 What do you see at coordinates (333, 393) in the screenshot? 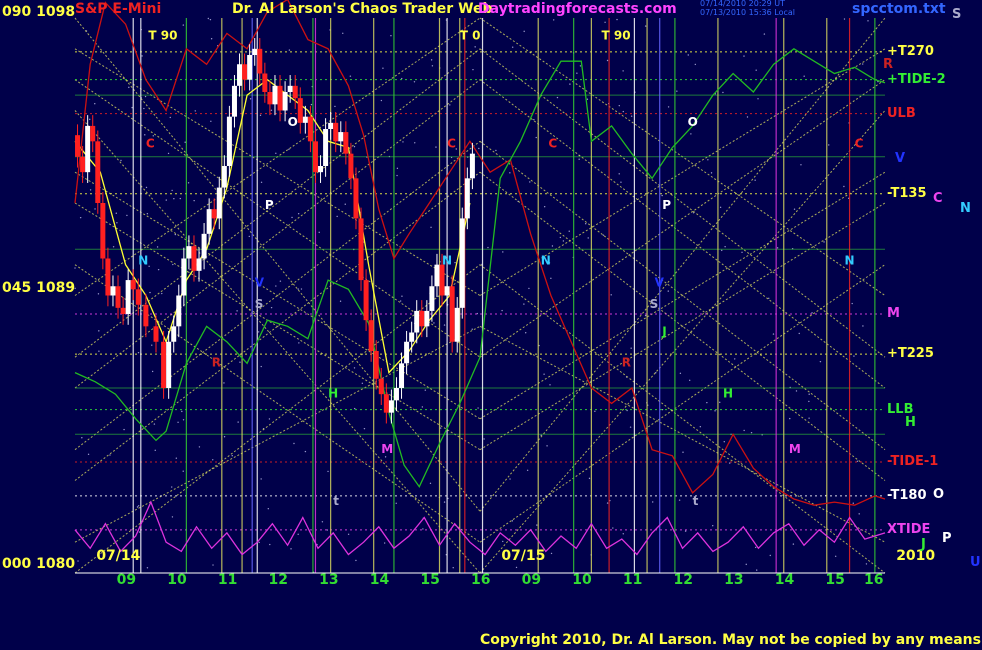
I see `planet-mark: H` at bounding box center [333, 393].